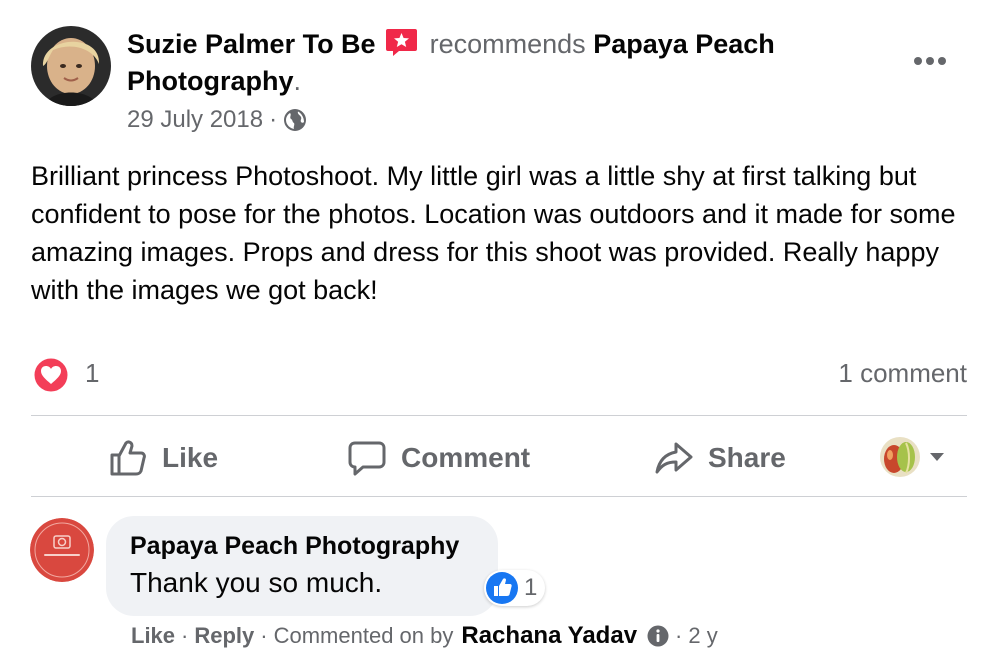  I want to click on comment-reaction-count: 1, so click(531, 587).